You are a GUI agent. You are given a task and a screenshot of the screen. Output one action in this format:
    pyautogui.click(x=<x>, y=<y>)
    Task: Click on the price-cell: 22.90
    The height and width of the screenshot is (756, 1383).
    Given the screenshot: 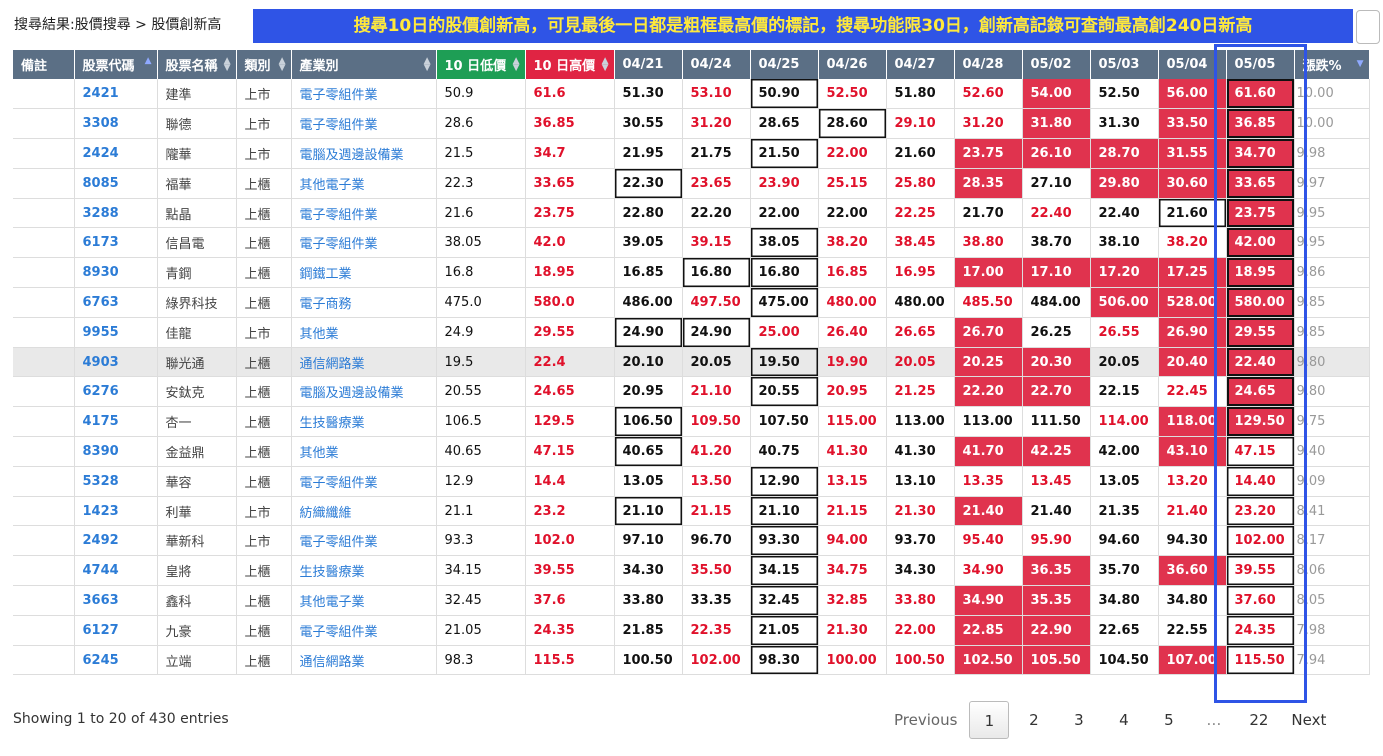 What is the action you would take?
    pyautogui.click(x=1056, y=630)
    